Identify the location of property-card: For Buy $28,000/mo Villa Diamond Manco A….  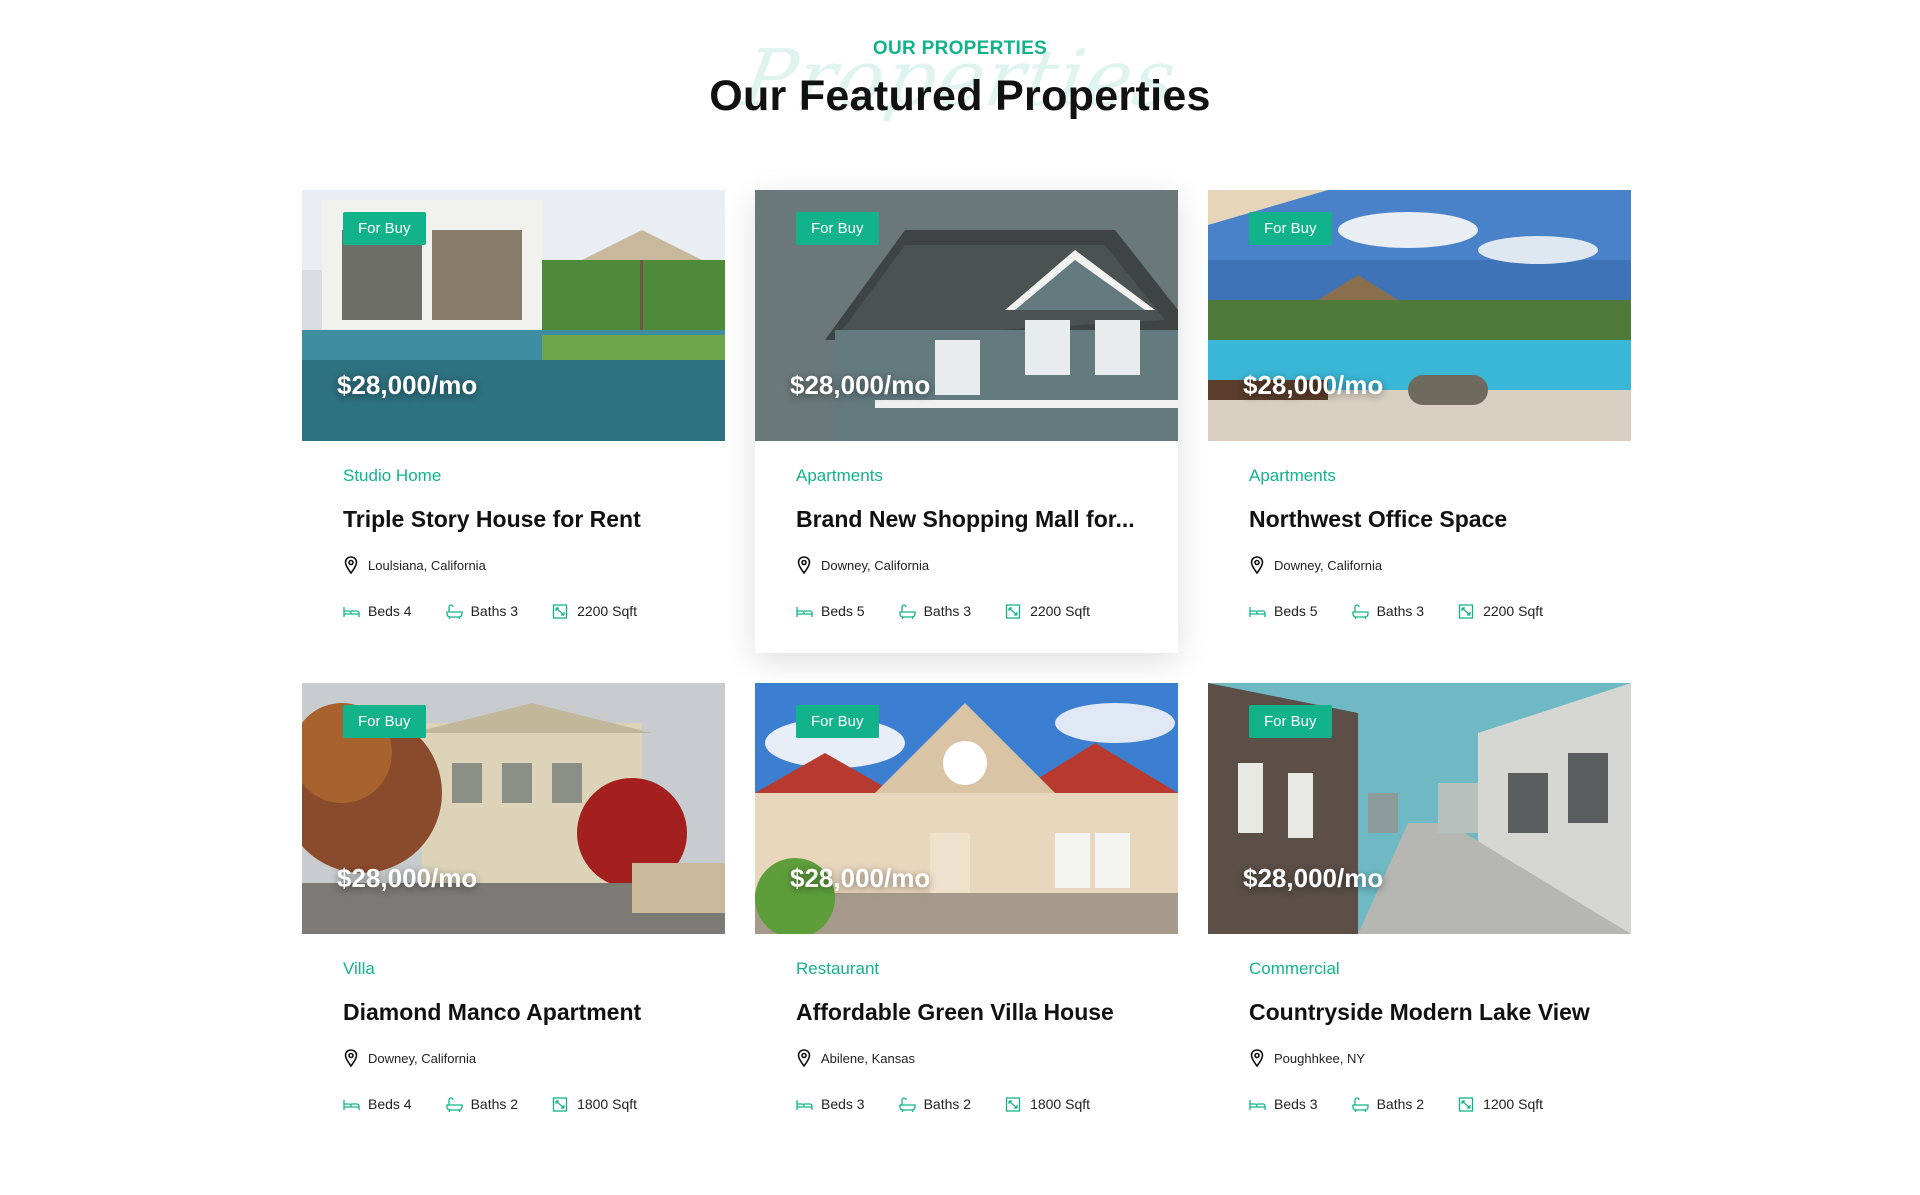
(513, 914).